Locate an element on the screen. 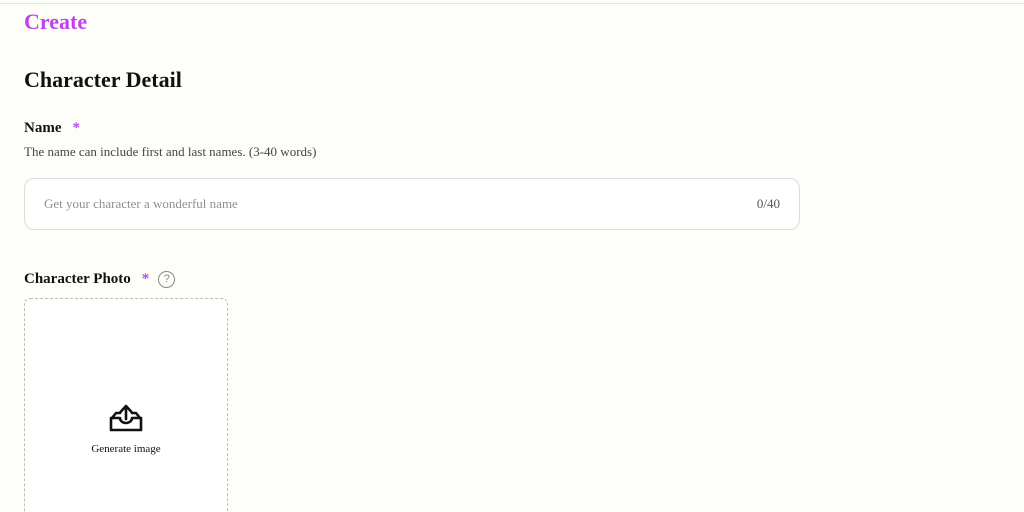 Image resolution: width=1024 pixels, height=512 pixels. help-icon: ? is located at coordinates (167, 279).